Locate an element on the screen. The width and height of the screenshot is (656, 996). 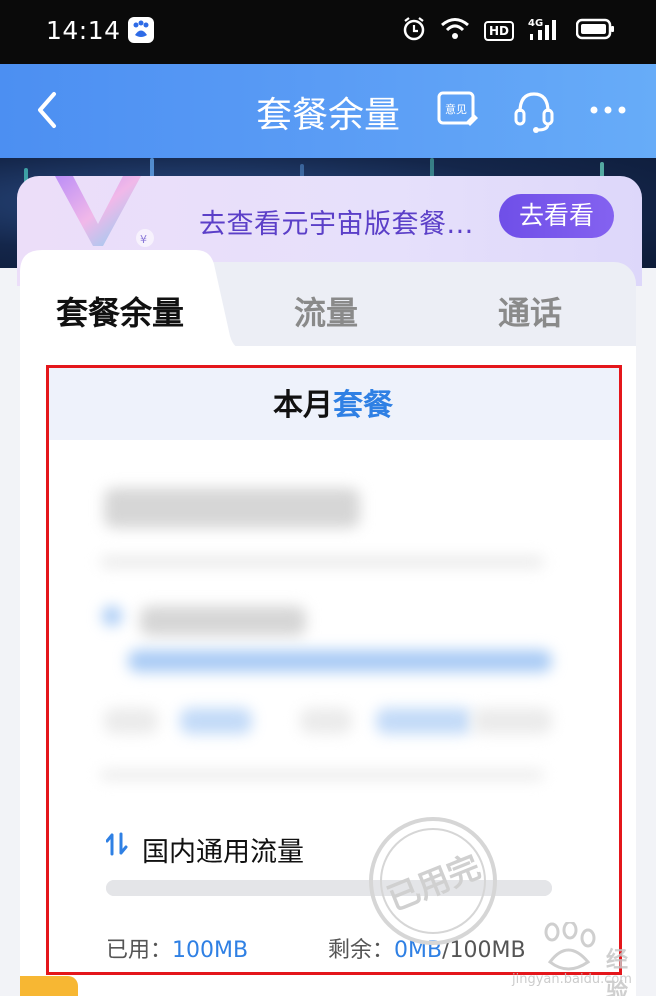
card-header: 本月套餐 is located at coordinates (333, 403).